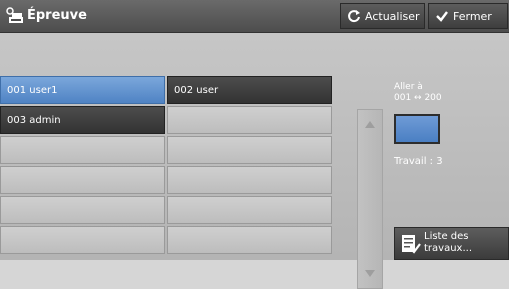 The height and width of the screenshot is (289, 509). I want to click on scroll-up-icon, so click(370, 124).